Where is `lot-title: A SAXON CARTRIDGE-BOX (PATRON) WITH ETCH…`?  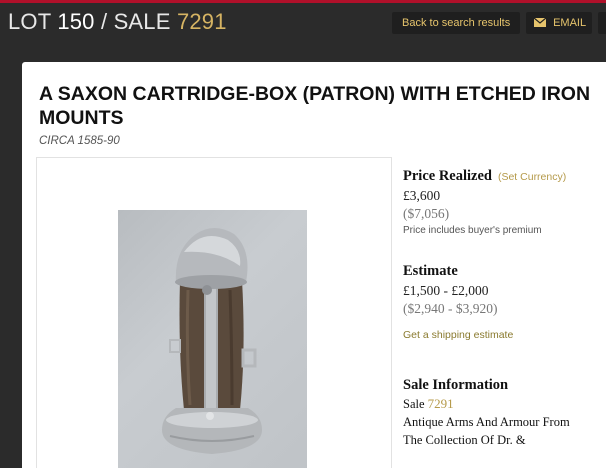
lot-title: A SAXON CARTRIDGE-BOX (PATRON) WITH ETCH… is located at coordinates (315, 106).